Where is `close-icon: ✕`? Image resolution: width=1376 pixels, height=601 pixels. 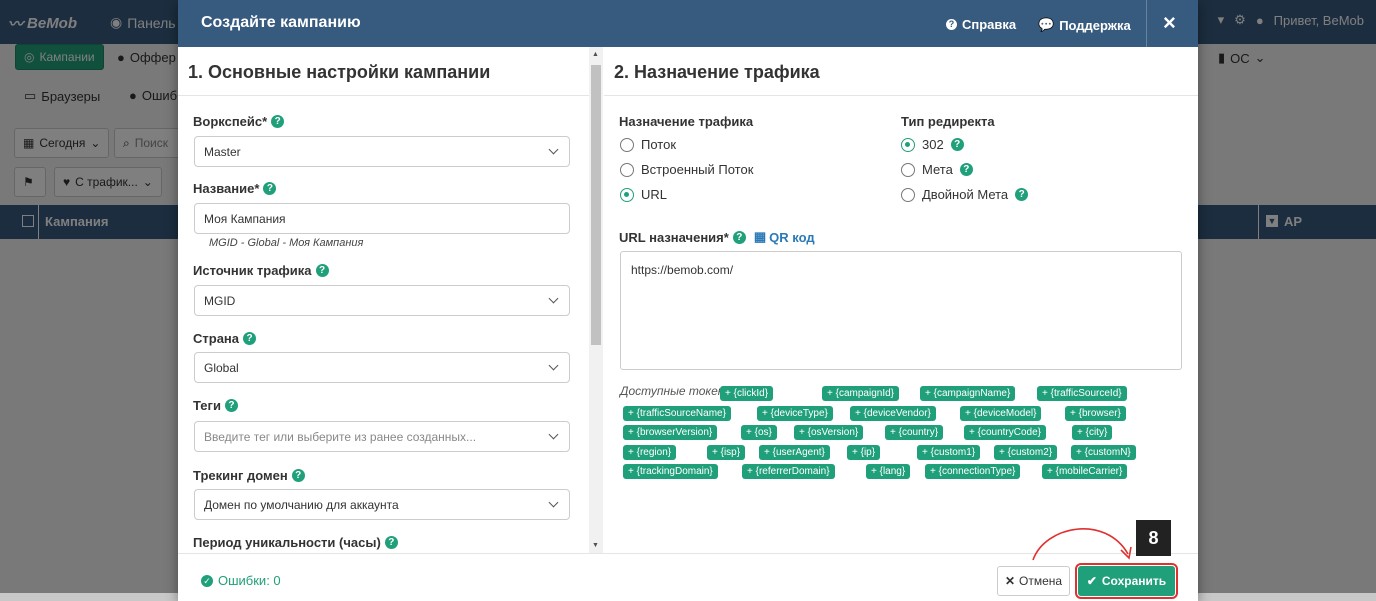
close-icon: ✕ is located at coordinates (1009, 581).